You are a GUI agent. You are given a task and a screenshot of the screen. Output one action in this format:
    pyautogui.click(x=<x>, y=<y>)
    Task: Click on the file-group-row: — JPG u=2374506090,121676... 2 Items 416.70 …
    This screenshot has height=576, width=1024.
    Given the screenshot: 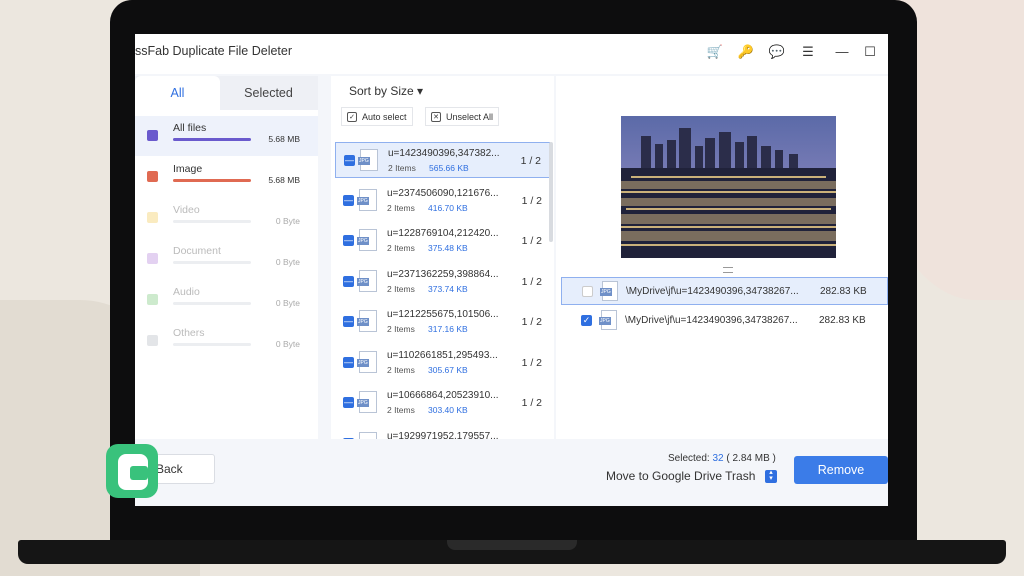 What is the action you would take?
    pyautogui.click(x=442, y=201)
    